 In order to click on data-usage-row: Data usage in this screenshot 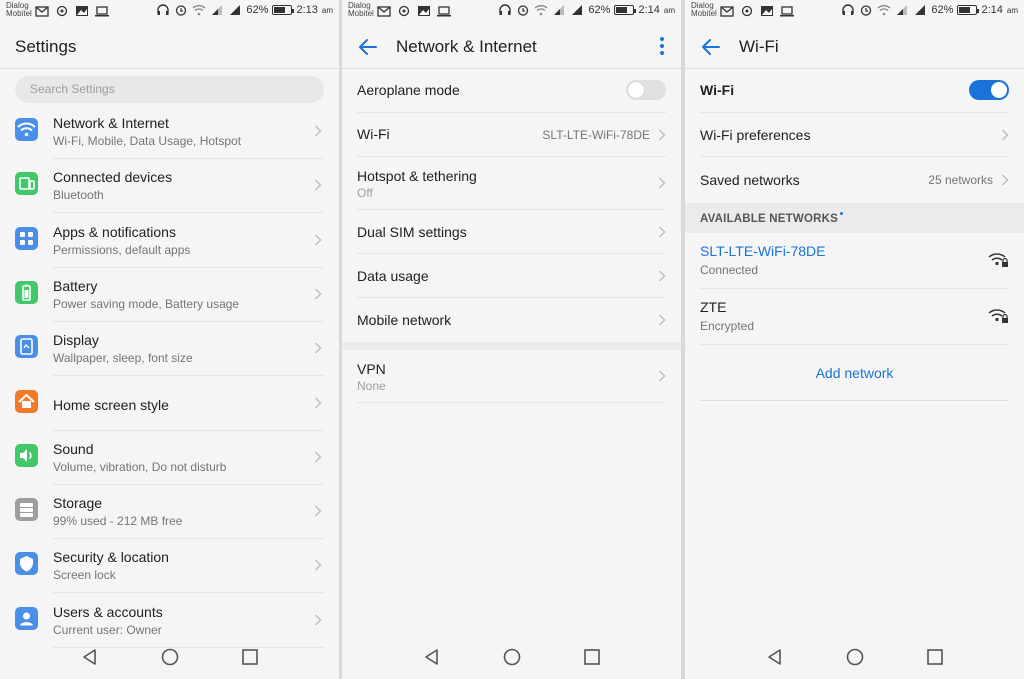, I will do `click(511, 276)`.